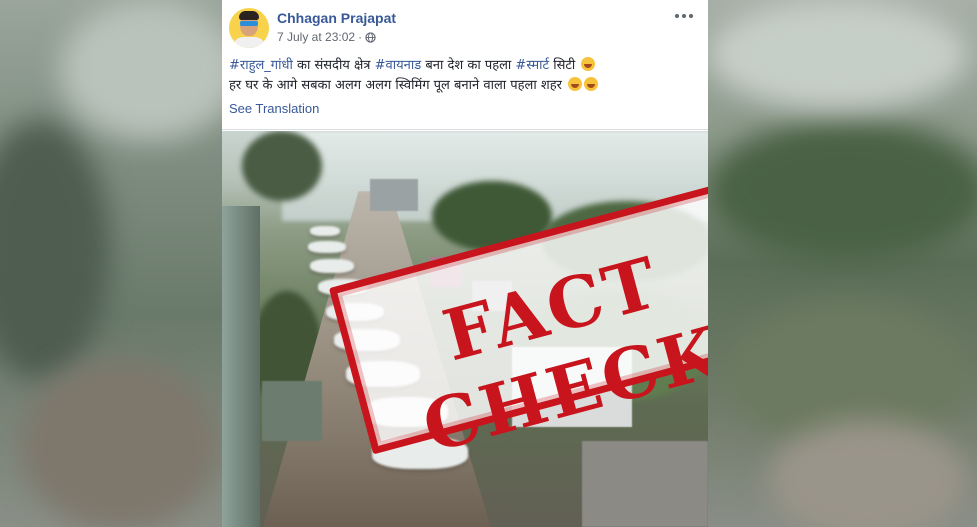 The width and height of the screenshot is (977, 527). What do you see at coordinates (398, 65) in the screenshot?
I see `hashtag-wayanad: #वायनाड` at bounding box center [398, 65].